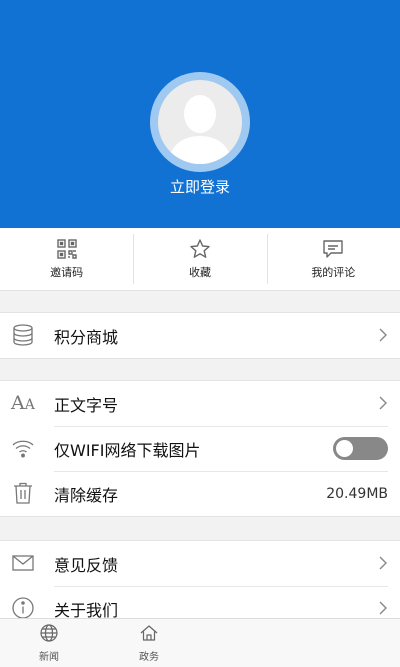  Describe the element at coordinates (86, 565) in the screenshot. I see `menu-label: 意见反馈` at that location.